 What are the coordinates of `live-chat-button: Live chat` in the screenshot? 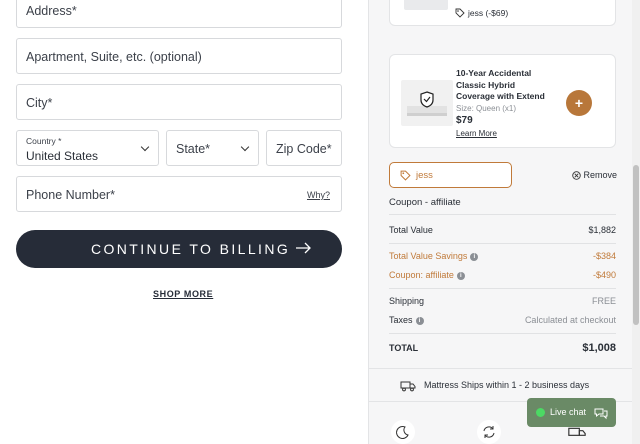 It's located at (571, 412).